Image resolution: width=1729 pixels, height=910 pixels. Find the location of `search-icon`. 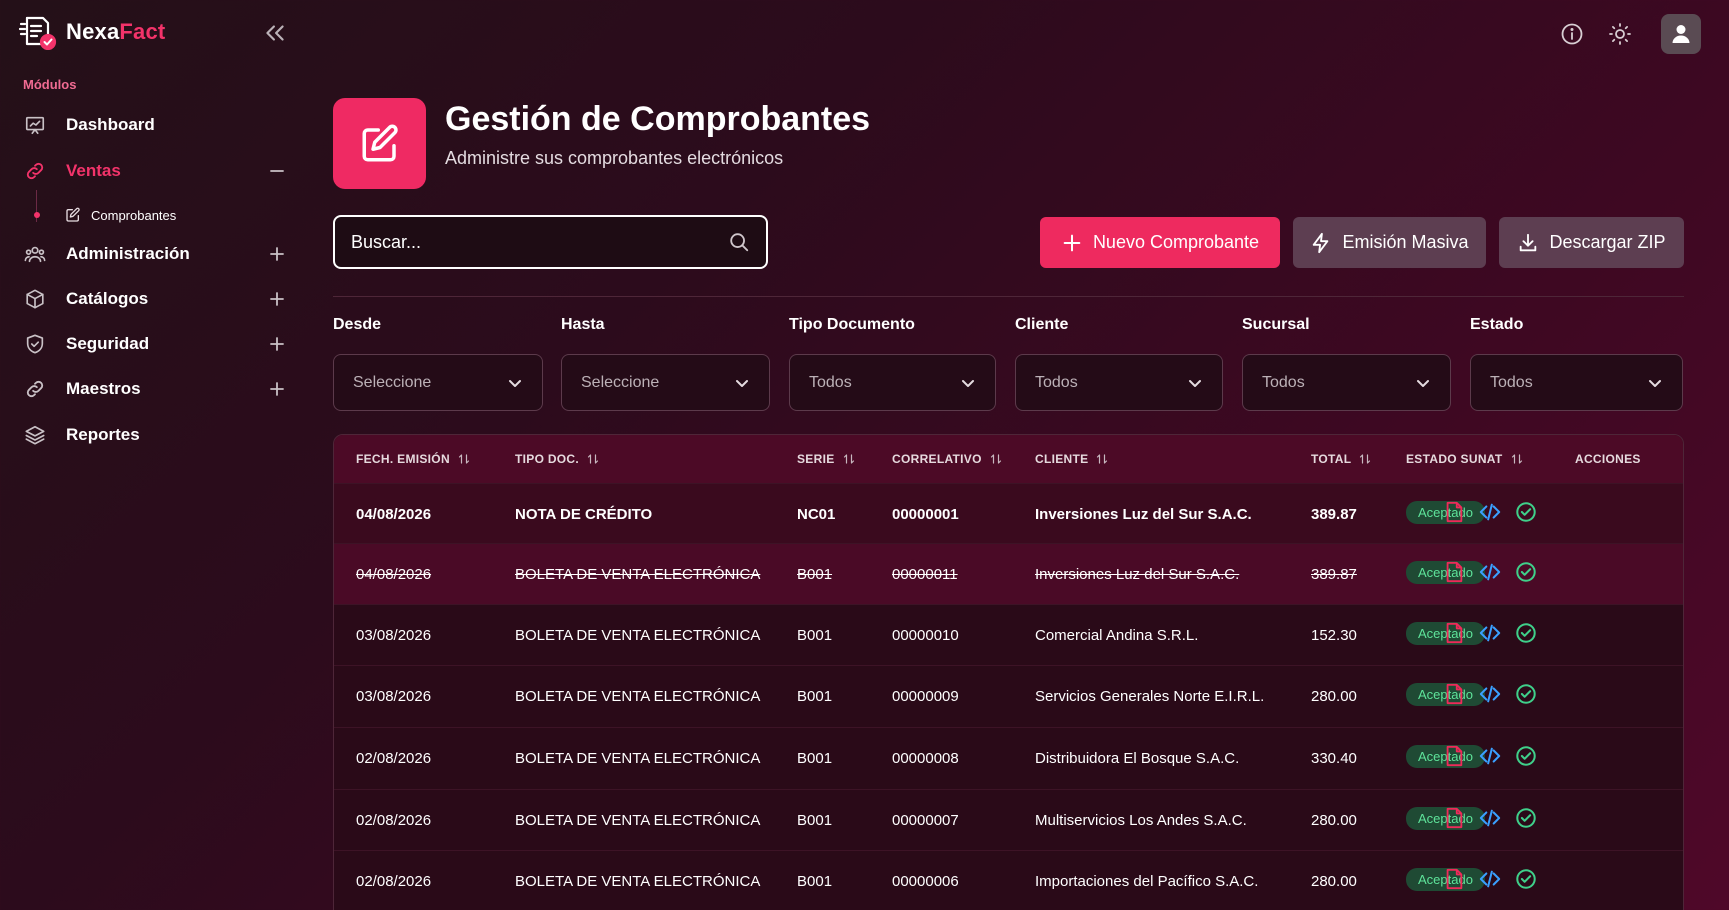

search-icon is located at coordinates (739, 242).